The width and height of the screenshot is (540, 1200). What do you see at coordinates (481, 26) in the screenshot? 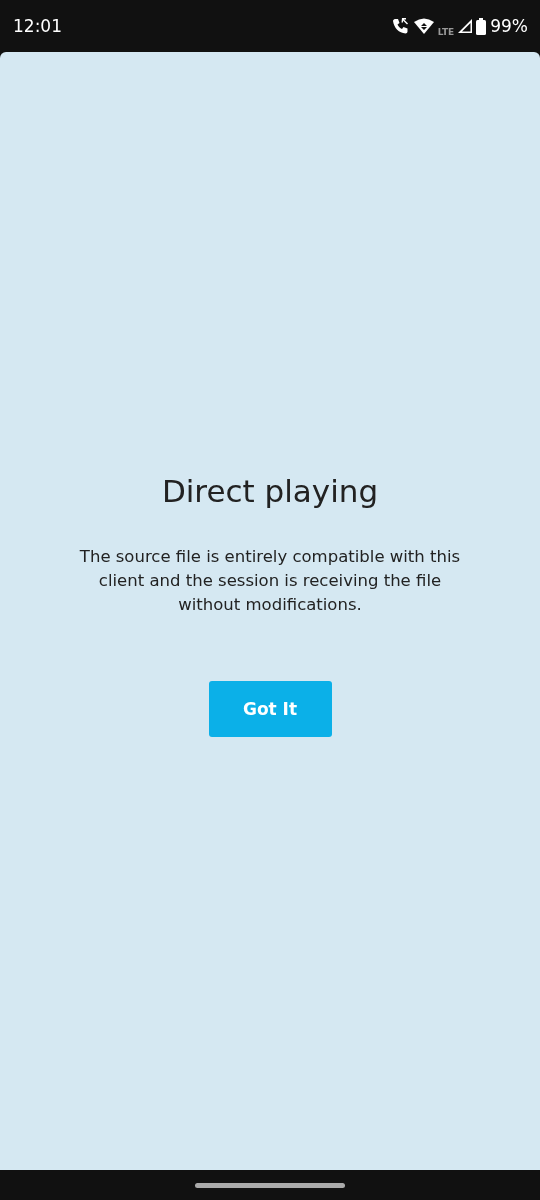
I see `battery-icon` at bounding box center [481, 26].